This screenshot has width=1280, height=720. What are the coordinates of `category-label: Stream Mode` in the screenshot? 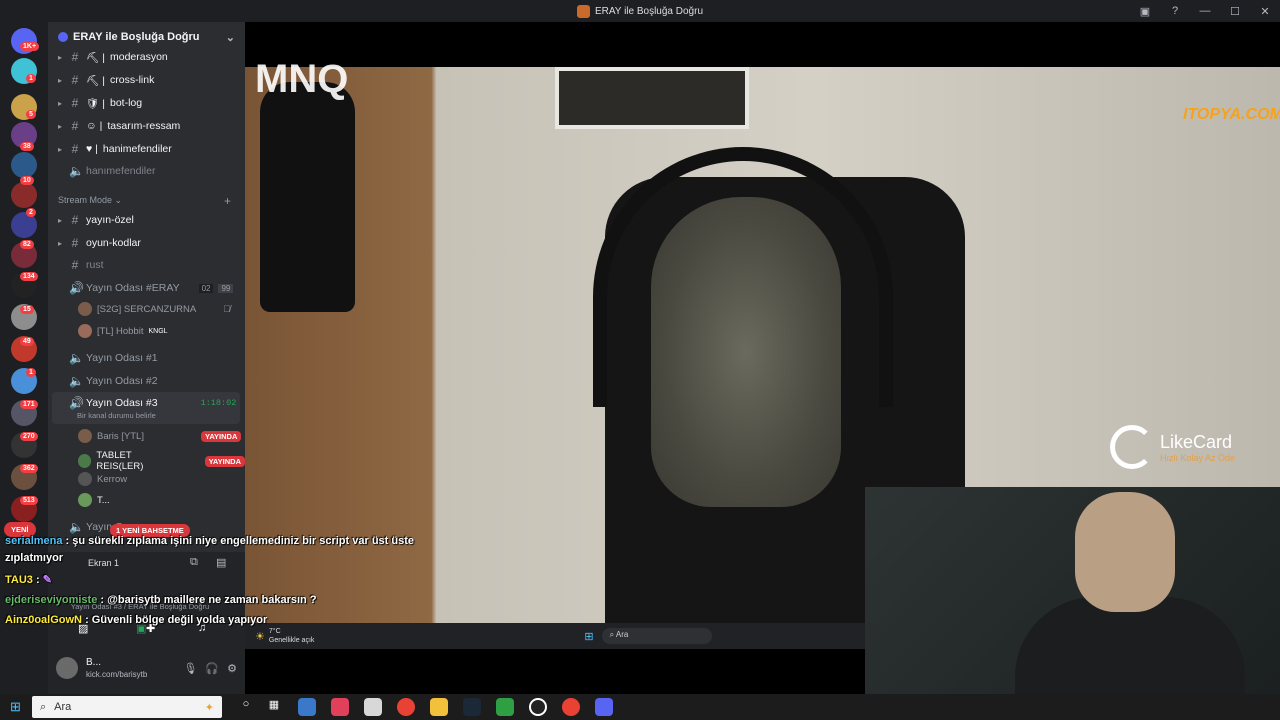 It's located at (85, 200).